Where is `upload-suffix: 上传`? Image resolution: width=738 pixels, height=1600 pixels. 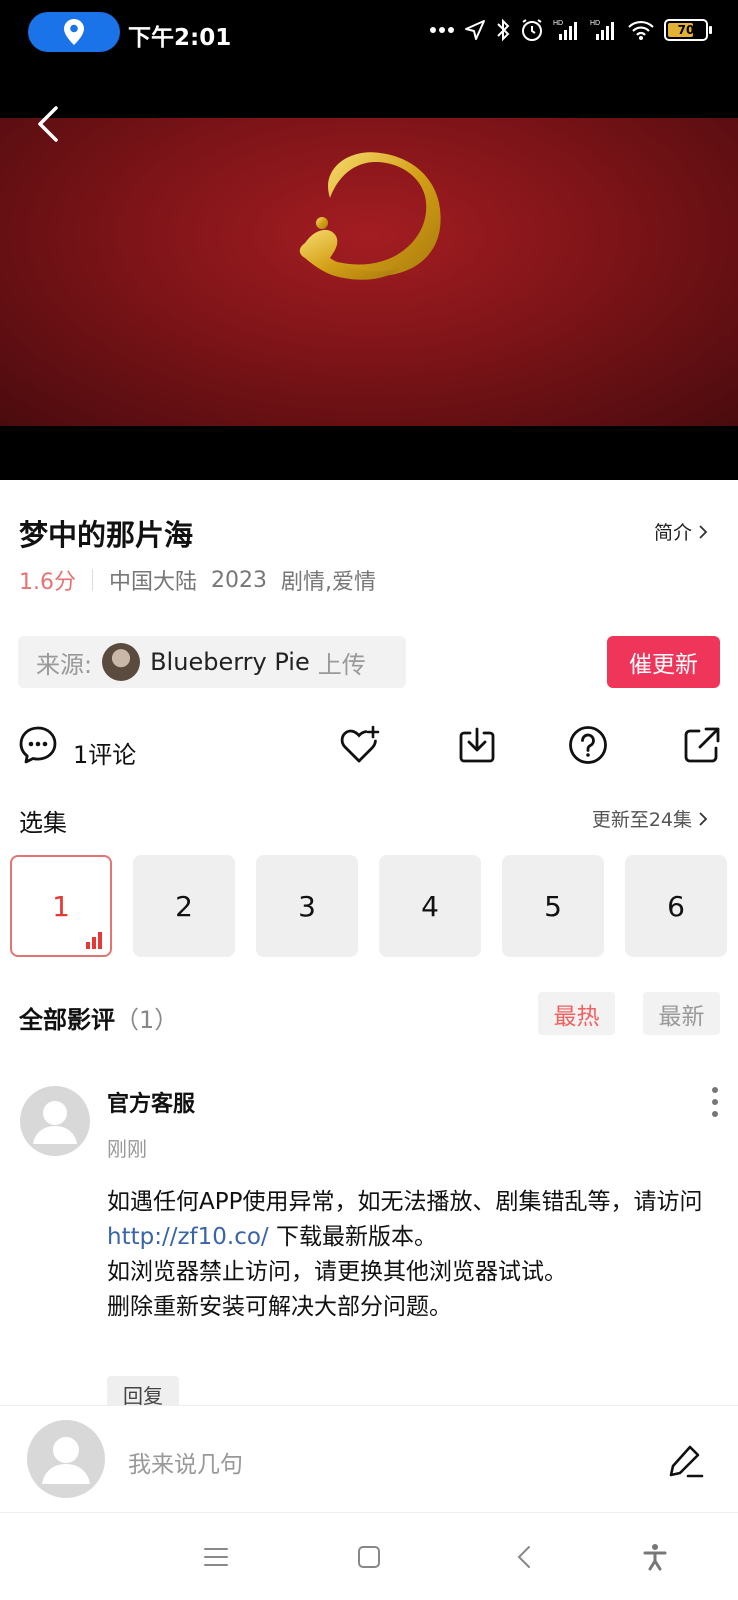
upload-suffix: 上传 is located at coordinates (341, 664).